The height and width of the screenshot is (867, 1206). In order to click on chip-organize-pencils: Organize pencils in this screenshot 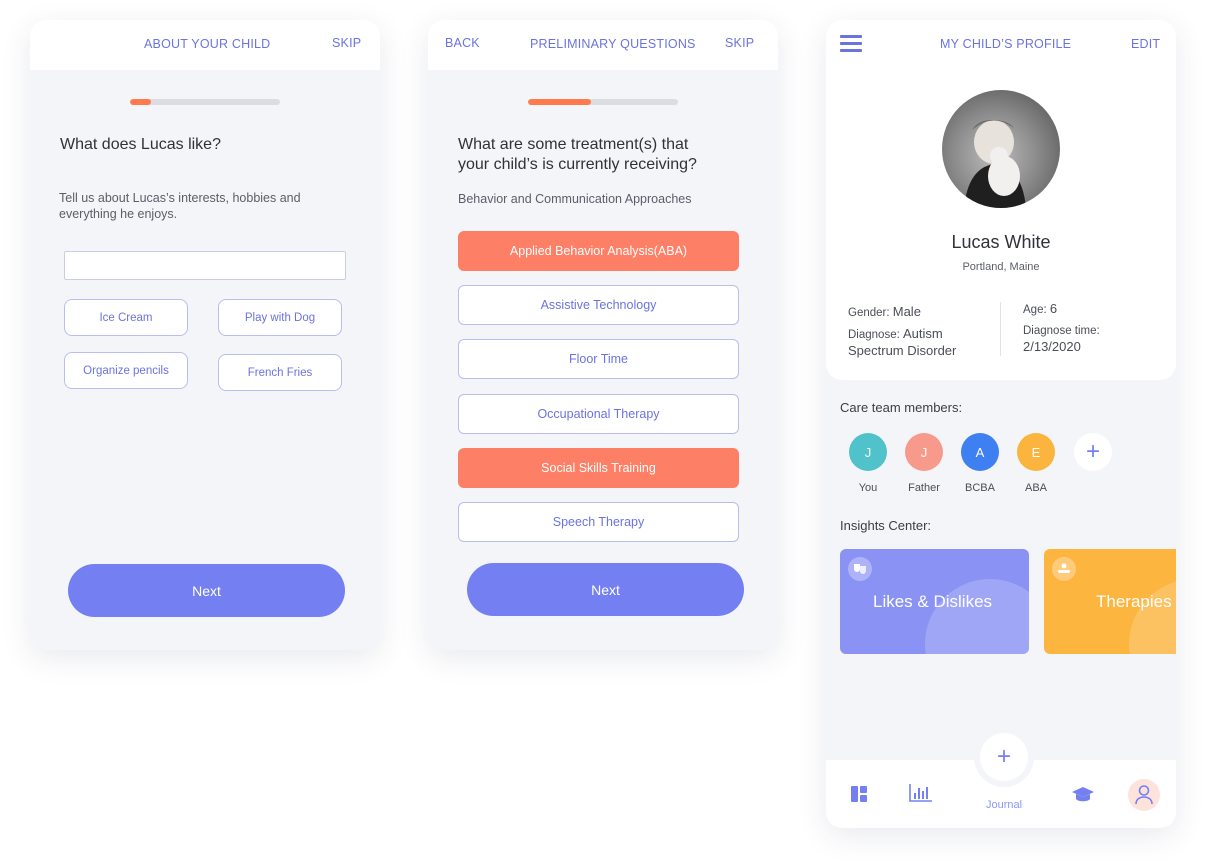, I will do `click(126, 370)`.